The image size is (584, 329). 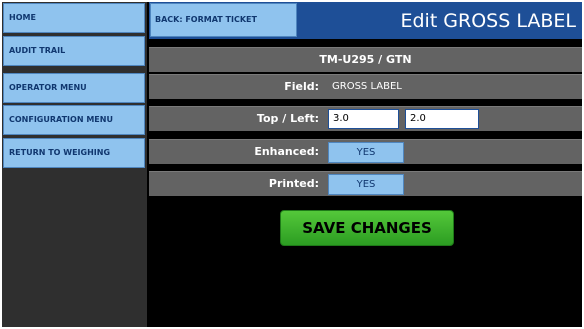 What do you see at coordinates (293, 183) in the screenshot?
I see `printed-label: Printed:` at bounding box center [293, 183].